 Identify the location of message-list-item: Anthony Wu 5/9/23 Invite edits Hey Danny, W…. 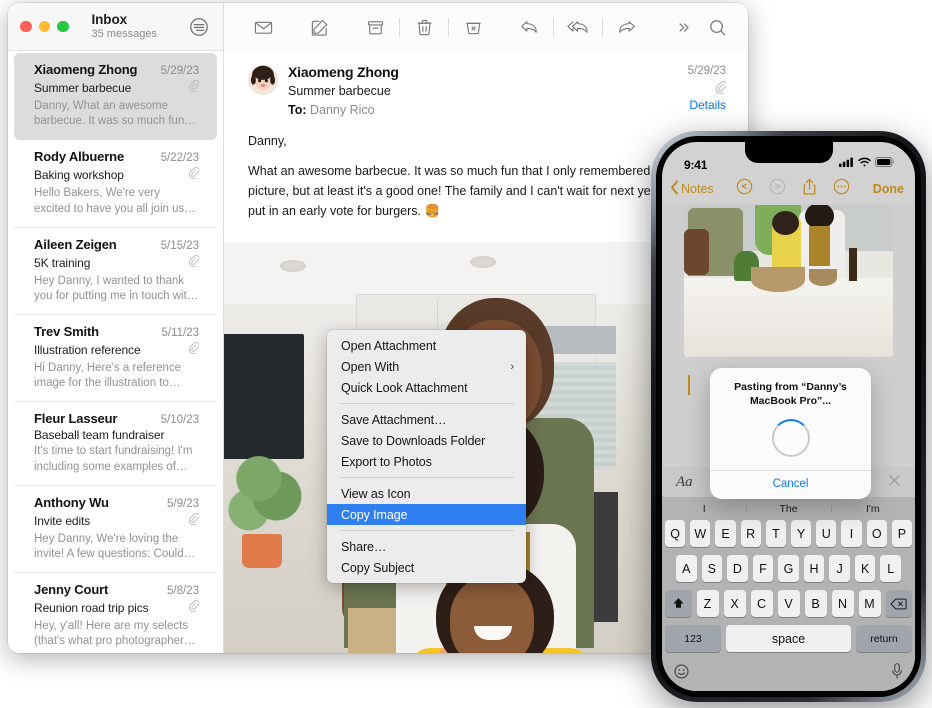
(115, 530).